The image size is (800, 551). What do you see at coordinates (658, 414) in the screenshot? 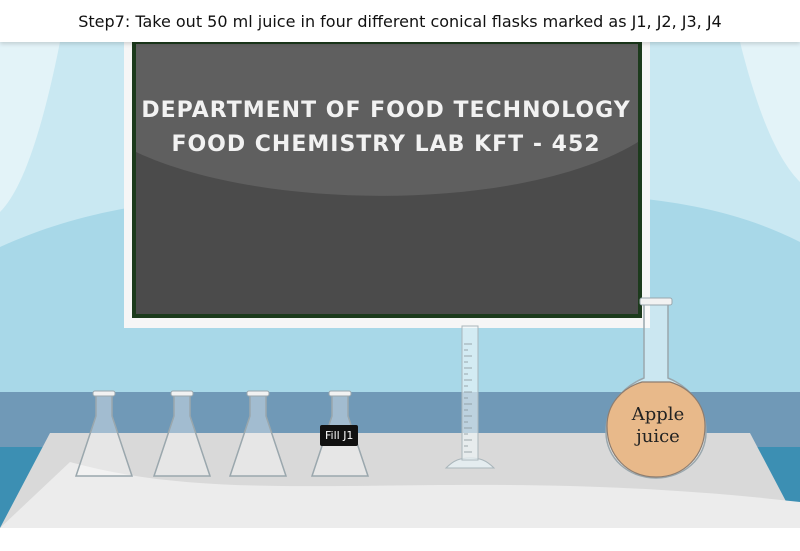
I see `apple-juice-label-line-1: Apple` at bounding box center [658, 414].